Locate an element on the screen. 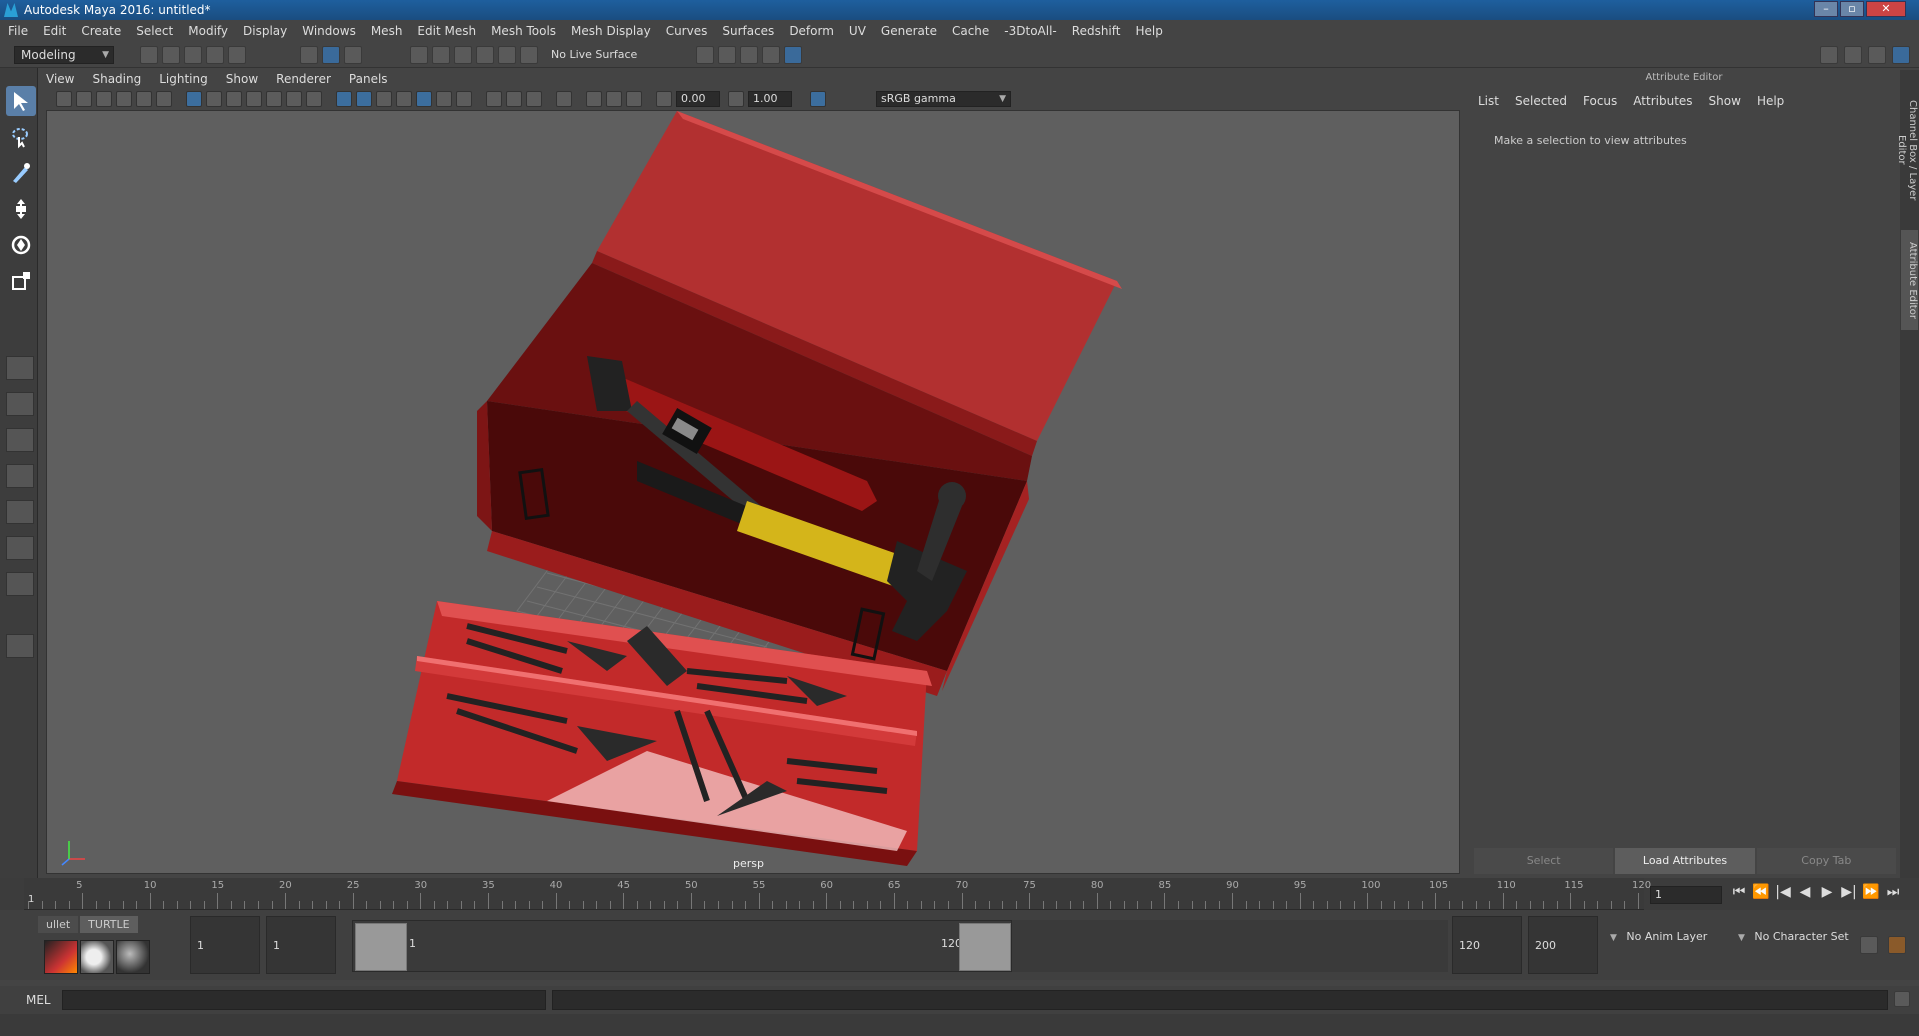 This screenshot has width=1919, height=1036. tab-channel-box: Channel Box / Layer Editor is located at coordinates (1907, 150).